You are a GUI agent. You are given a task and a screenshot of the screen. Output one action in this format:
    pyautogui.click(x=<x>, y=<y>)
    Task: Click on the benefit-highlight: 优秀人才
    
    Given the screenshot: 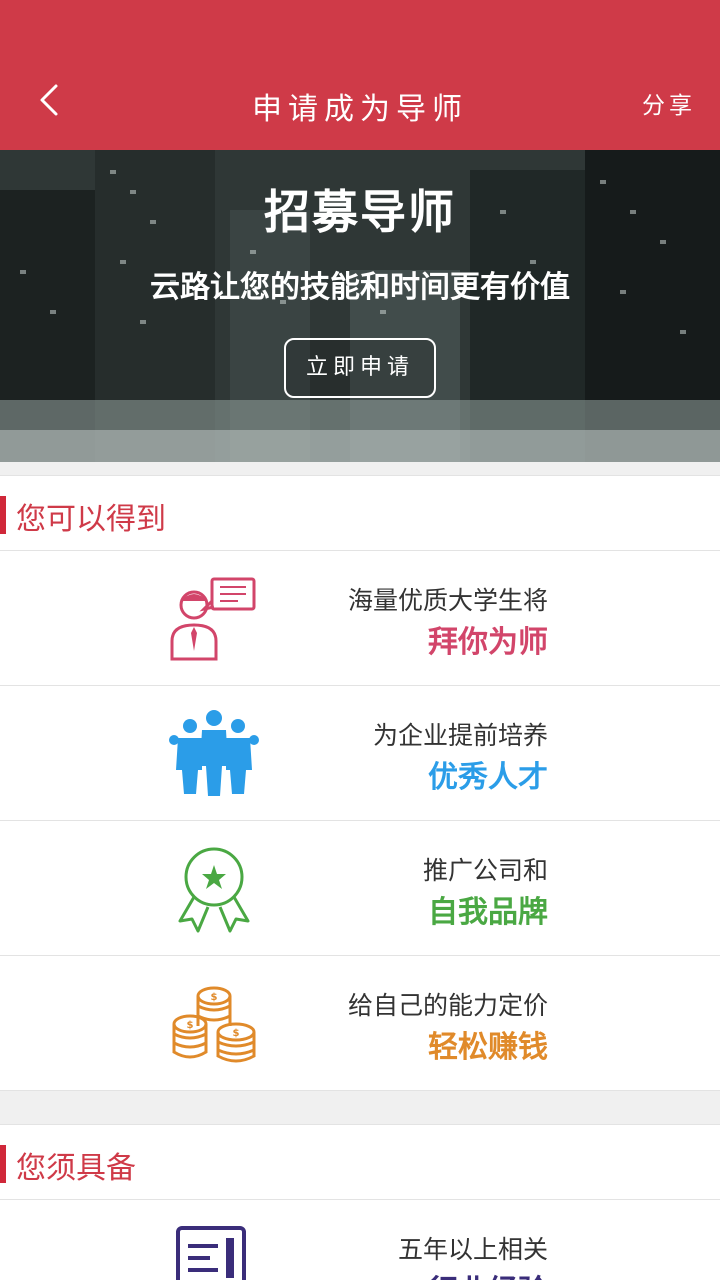 What is the action you would take?
    pyautogui.click(x=488, y=777)
    